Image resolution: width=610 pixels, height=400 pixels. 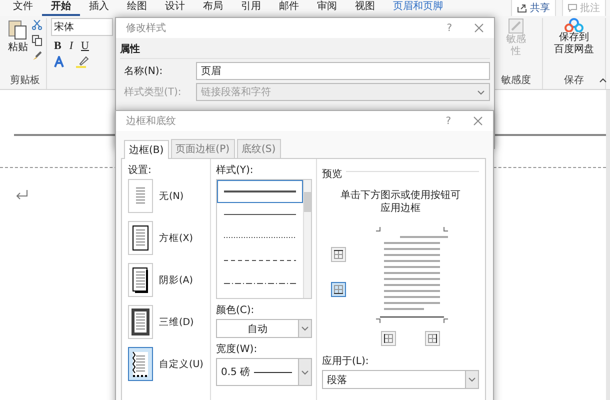 I want to click on ribbon-tab: 审阅, so click(x=327, y=8).